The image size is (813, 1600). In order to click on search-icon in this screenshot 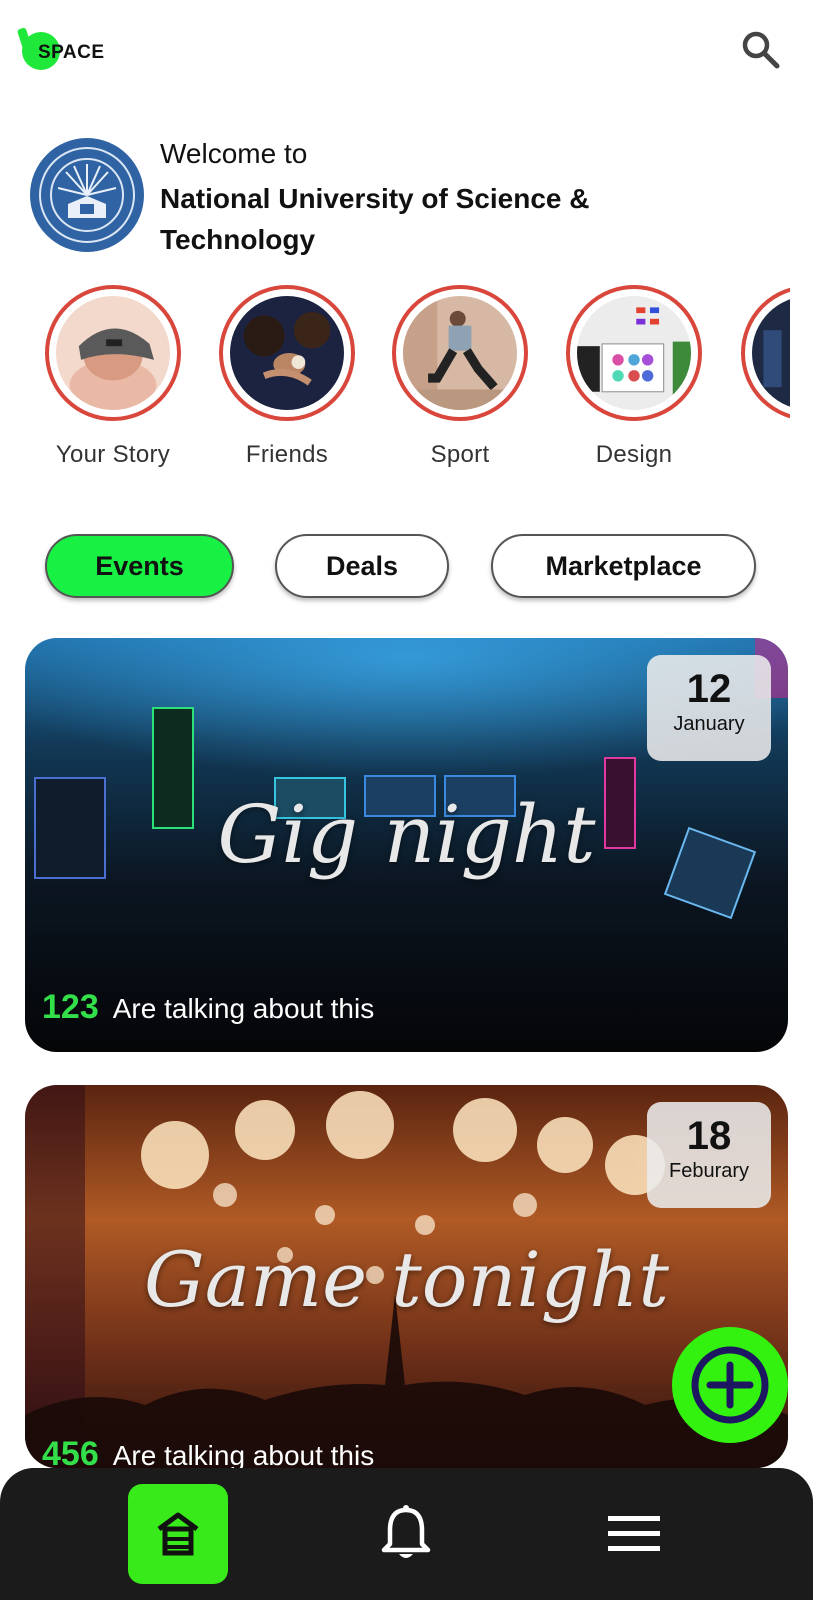, I will do `click(761, 50)`.